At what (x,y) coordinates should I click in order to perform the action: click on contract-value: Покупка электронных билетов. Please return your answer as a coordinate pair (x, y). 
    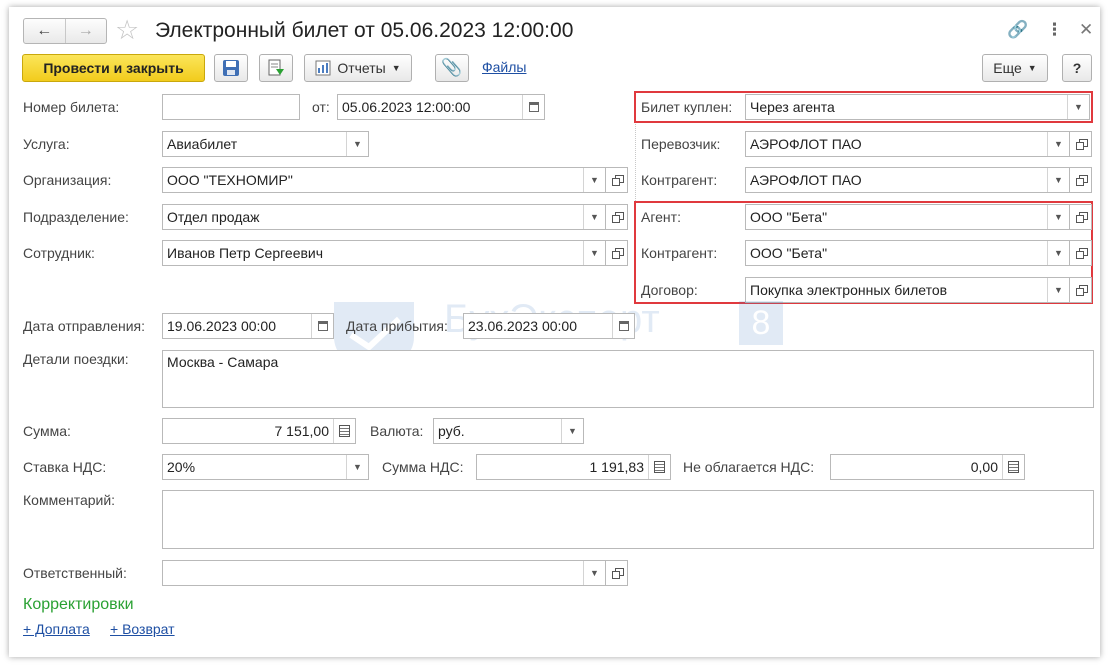
    Looking at the image, I should click on (849, 290).